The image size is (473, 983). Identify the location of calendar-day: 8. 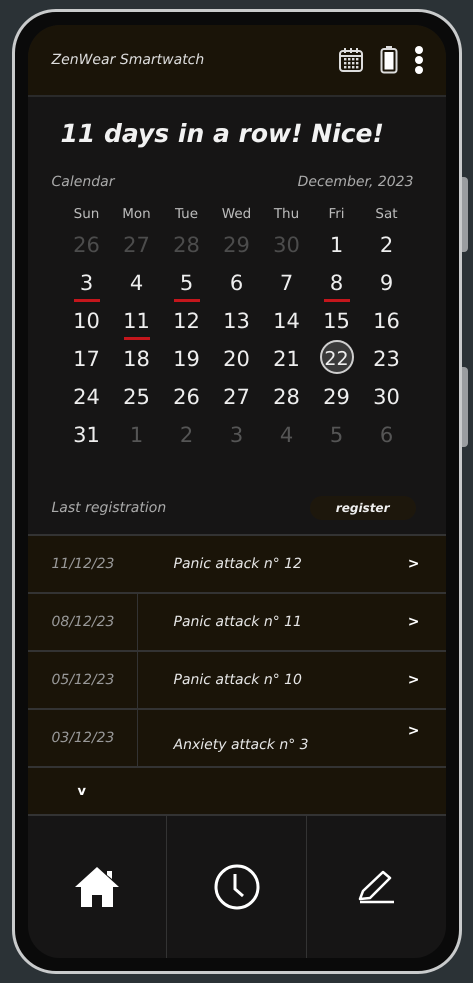
(337, 283).